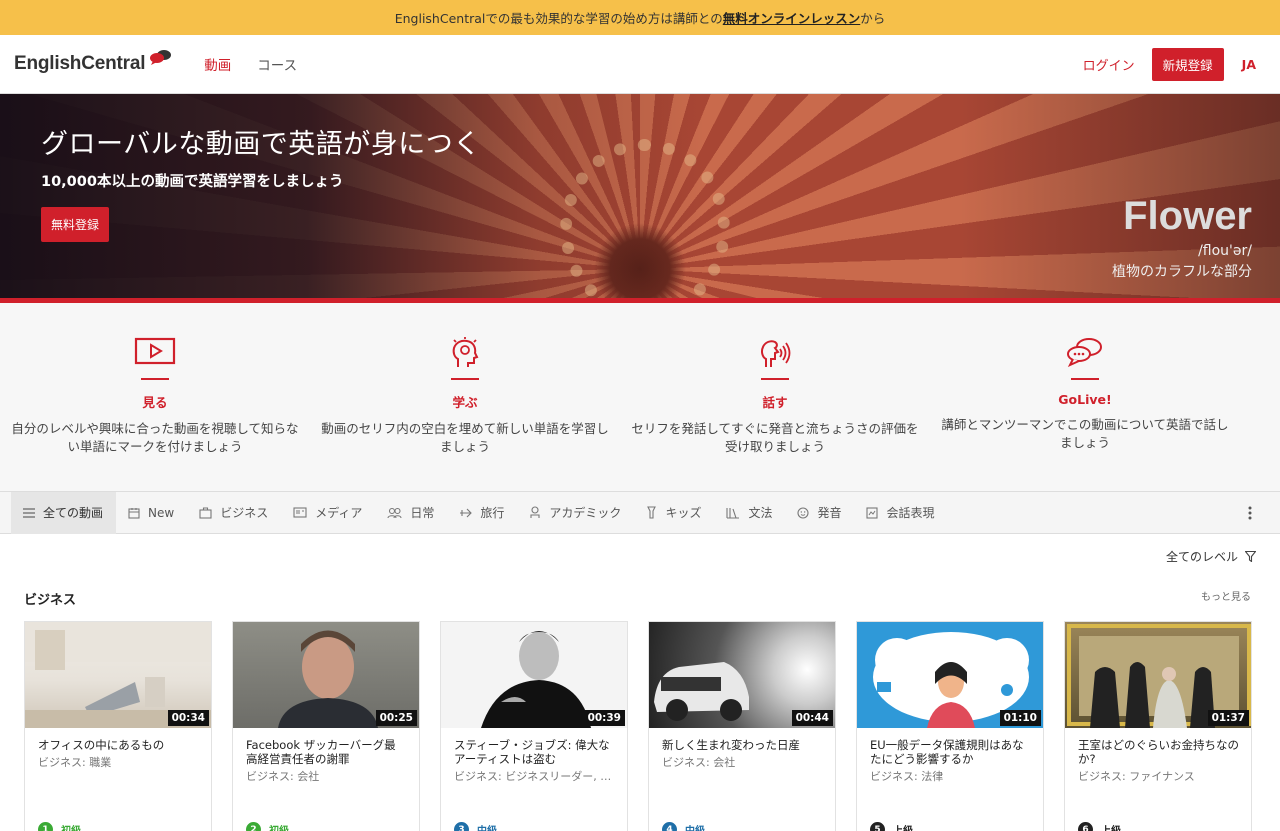 This screenshot has width=1280, height=831. Describe the element at coordinates (558, 18) in the screenshot. I see `promo-text: EnglishCentralでの最も効果的な学習の始め方は講師との` at that location.